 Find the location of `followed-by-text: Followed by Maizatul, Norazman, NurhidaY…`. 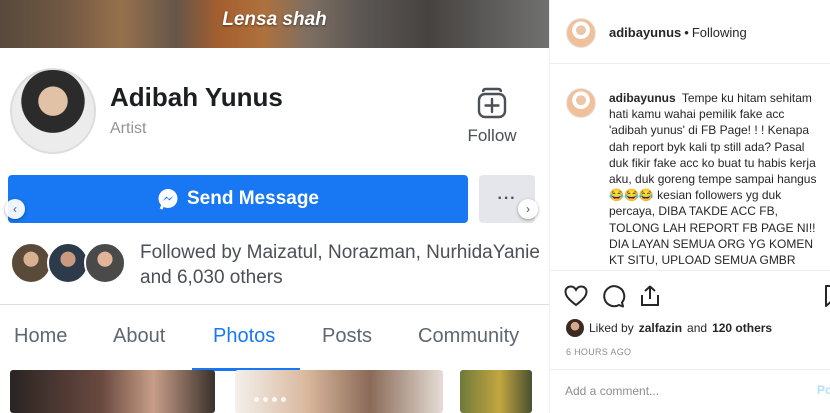

followed-by-text: Followed by Maizatul, Norazman, NurhidaY… is located at coordinates (340, 265).